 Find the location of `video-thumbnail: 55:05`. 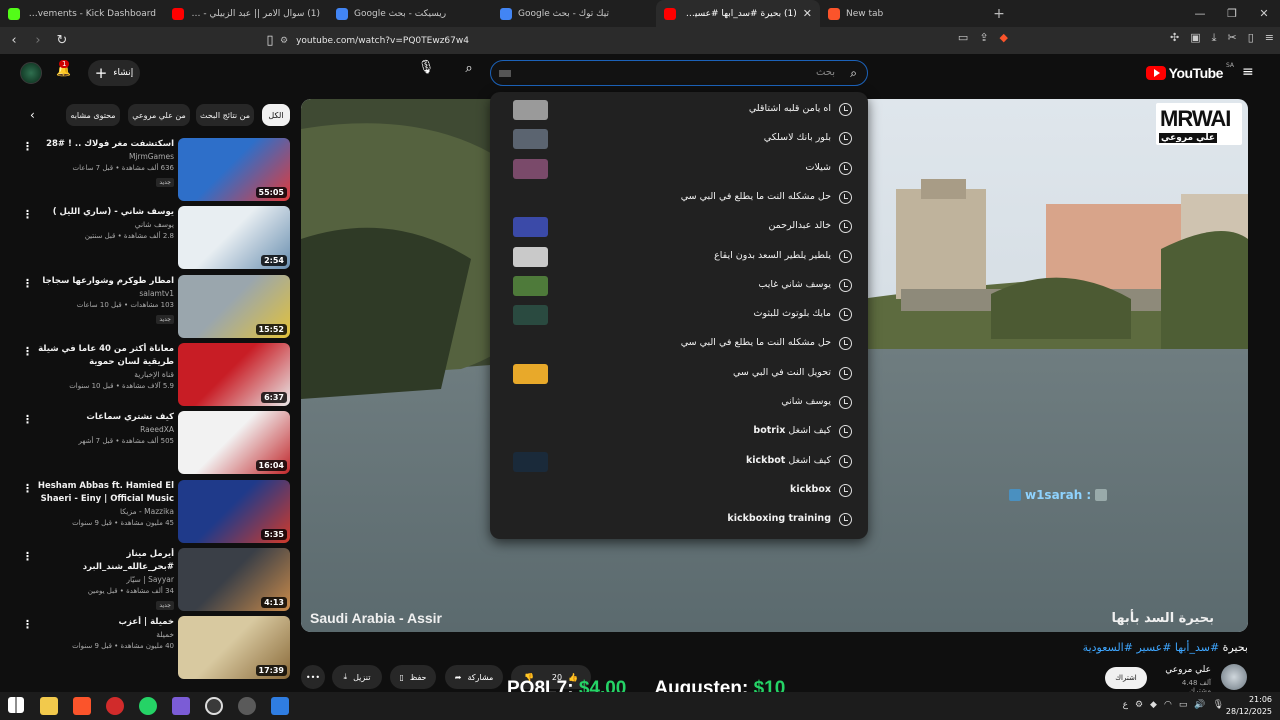

video-thumbnail: 55:05 is located at coordinates (234, 169).